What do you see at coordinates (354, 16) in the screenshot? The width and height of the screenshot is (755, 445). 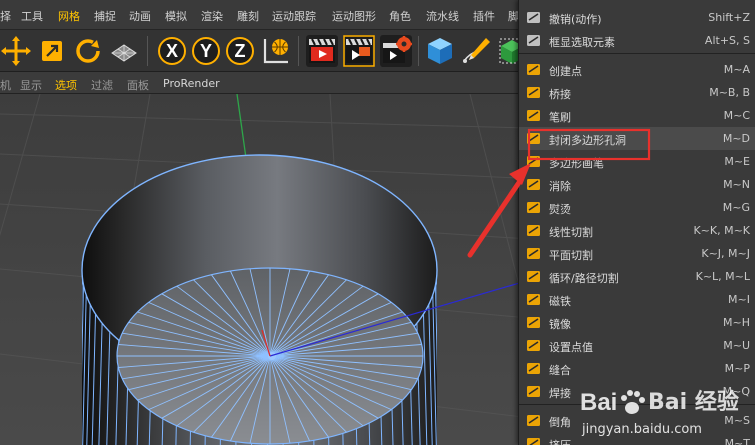 I see `menu-mograph: 运动图形` at bounding box center [354, 16].